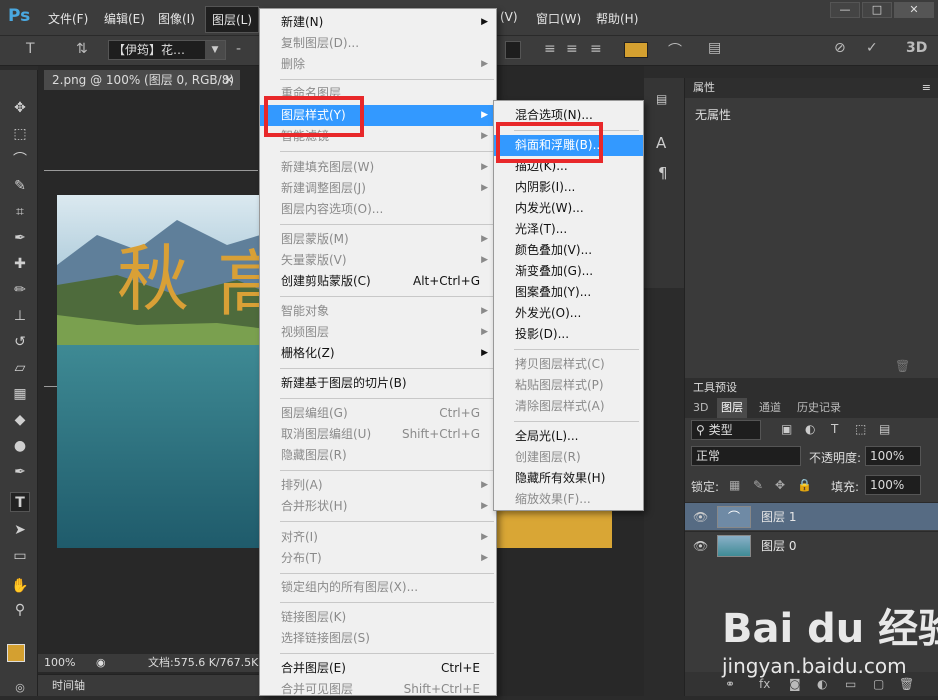  I want to click on menu-distribute: 分布(T) ▶, so click(378, 558).